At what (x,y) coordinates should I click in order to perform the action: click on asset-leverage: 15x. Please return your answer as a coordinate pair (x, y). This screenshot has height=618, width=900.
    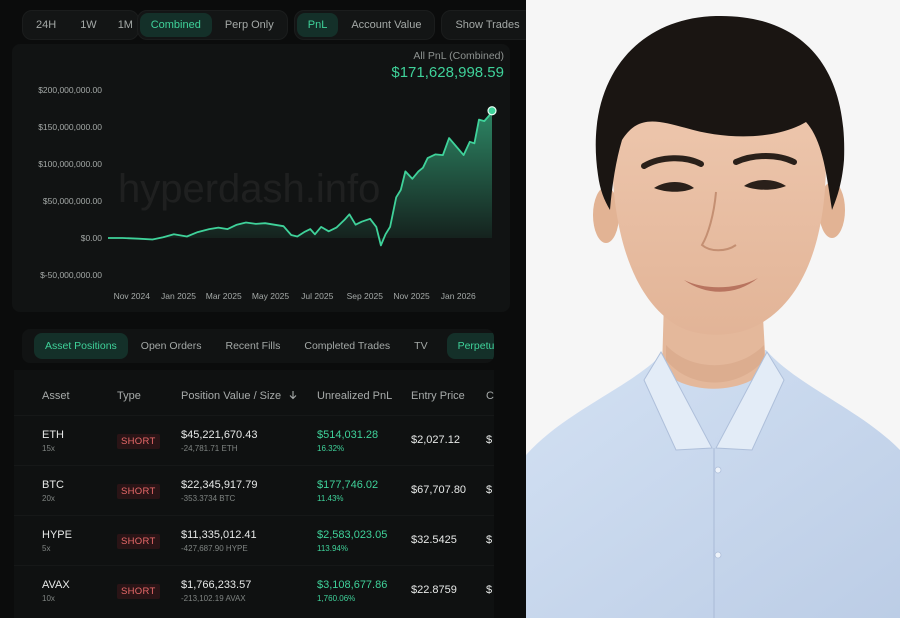
    Looking at the image, I should click on (48, 448).